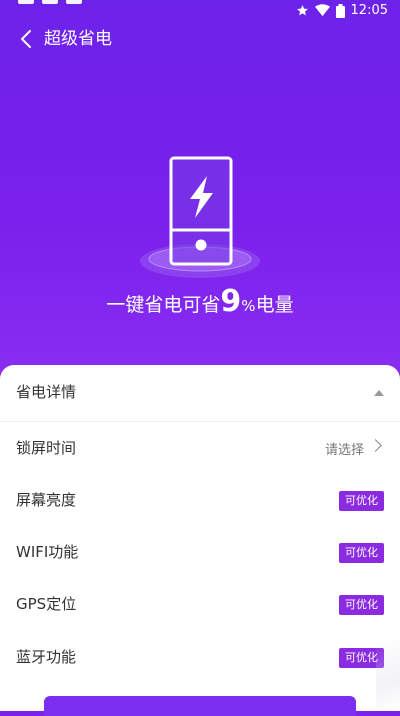 The height and width of the screenshot is (716, 400). What do you see at coordinates (163, 305) in the screenshot?
I see `savings-prefix: 一键省电可省` at bounding box center [163, 305].